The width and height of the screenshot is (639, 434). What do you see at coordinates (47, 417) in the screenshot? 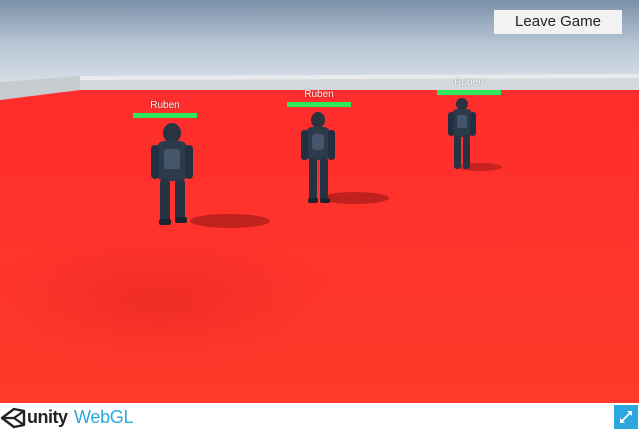
I see `unity-brand-text: unity` at bounding box center [47, 417].